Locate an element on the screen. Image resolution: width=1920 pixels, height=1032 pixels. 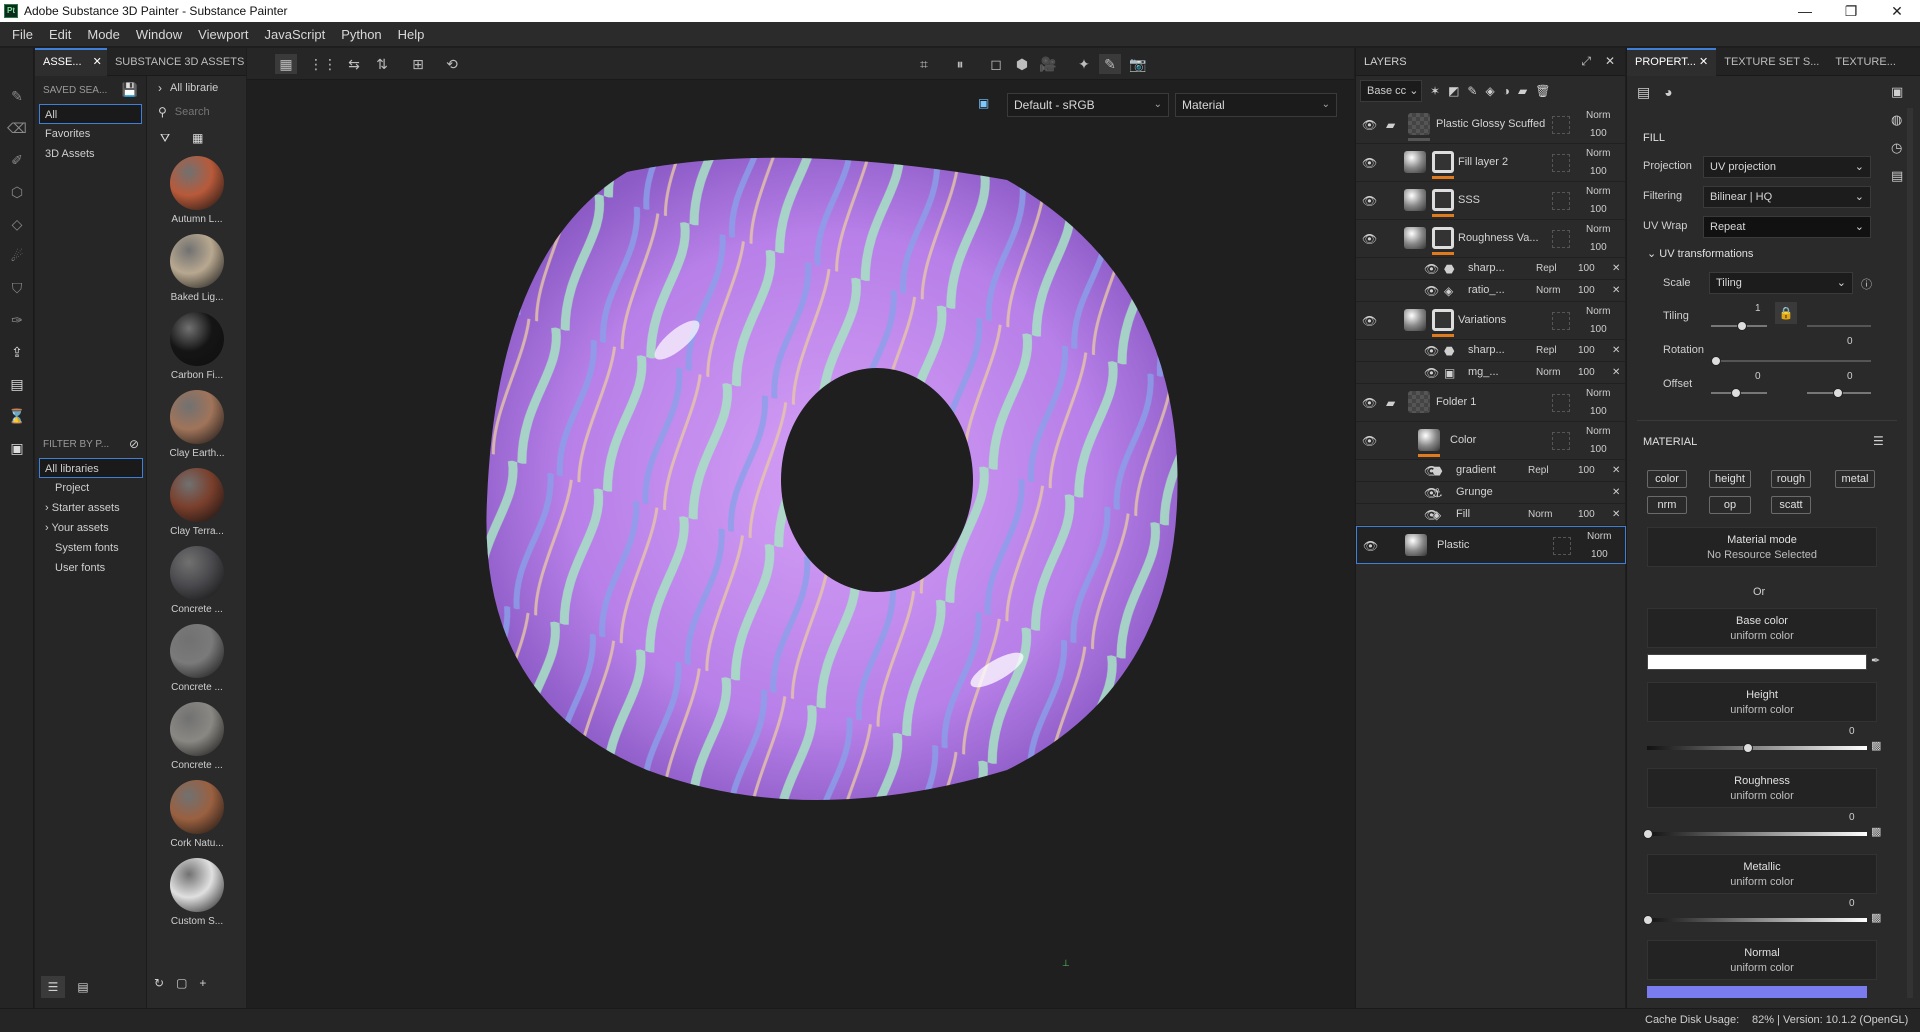
offset-y-knob is located at coordinates (1838, 393).